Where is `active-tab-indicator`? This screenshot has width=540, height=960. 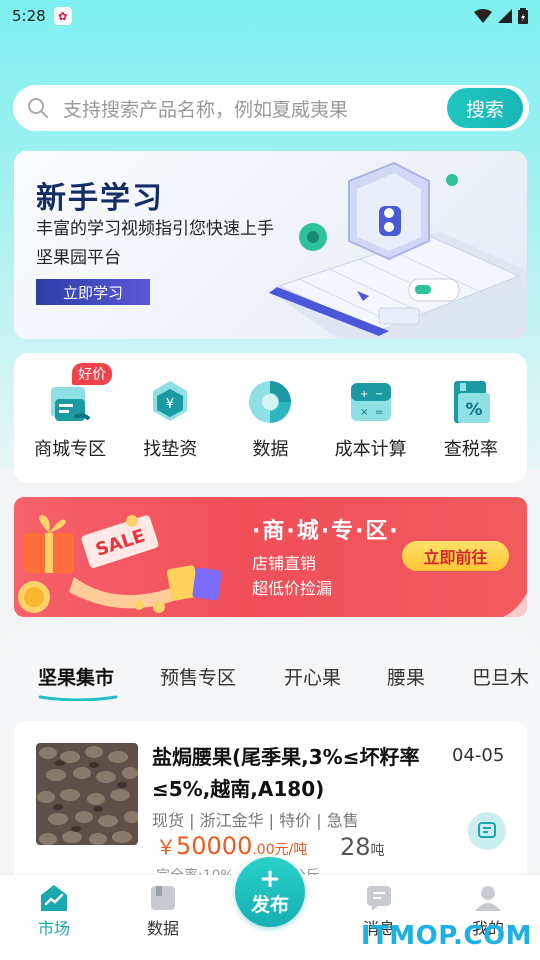
active-tab-indicator is located at coordinates (78, 698).